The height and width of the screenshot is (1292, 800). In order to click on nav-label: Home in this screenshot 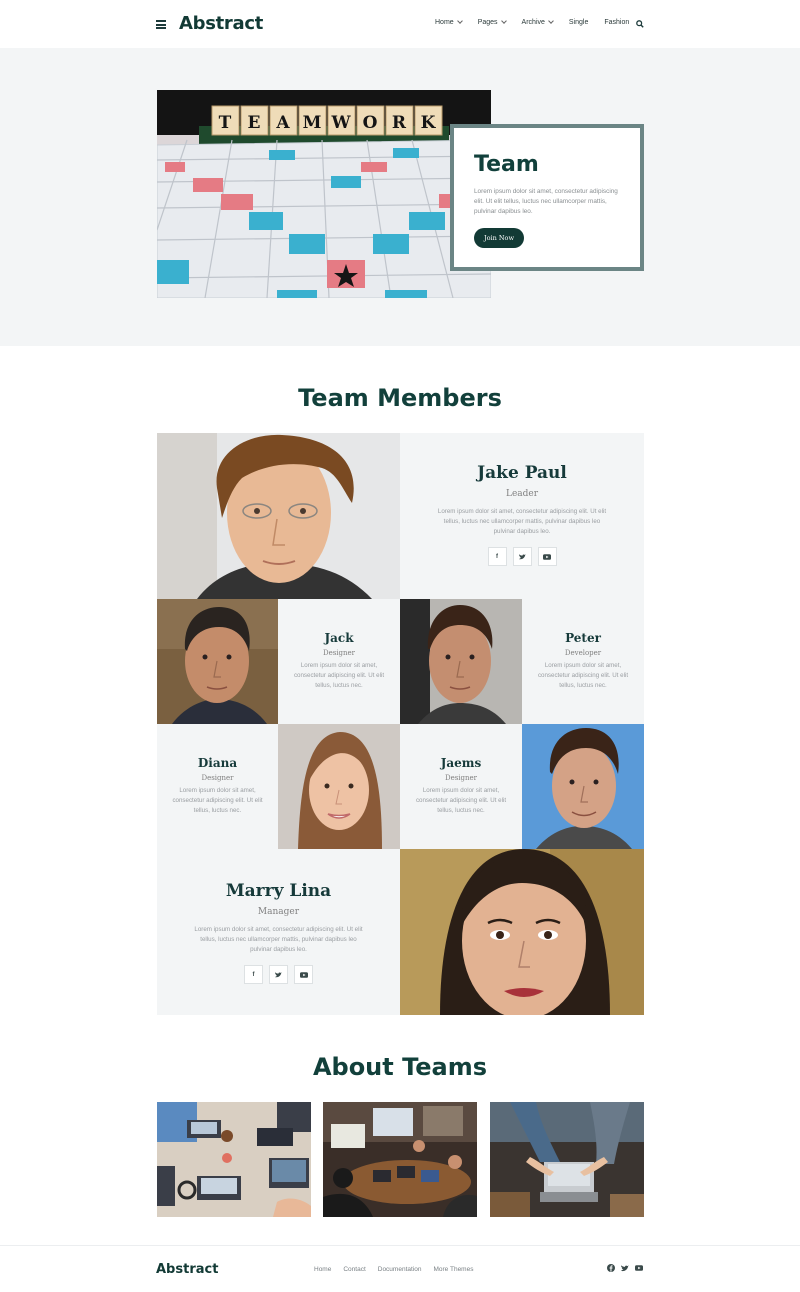, I will do `click(444, 22)`.